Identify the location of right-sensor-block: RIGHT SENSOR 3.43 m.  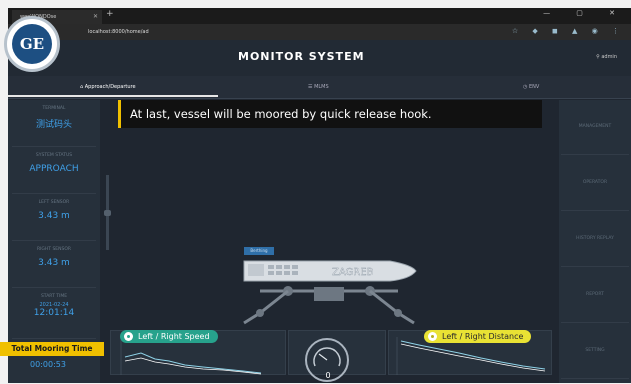
(54, 264).